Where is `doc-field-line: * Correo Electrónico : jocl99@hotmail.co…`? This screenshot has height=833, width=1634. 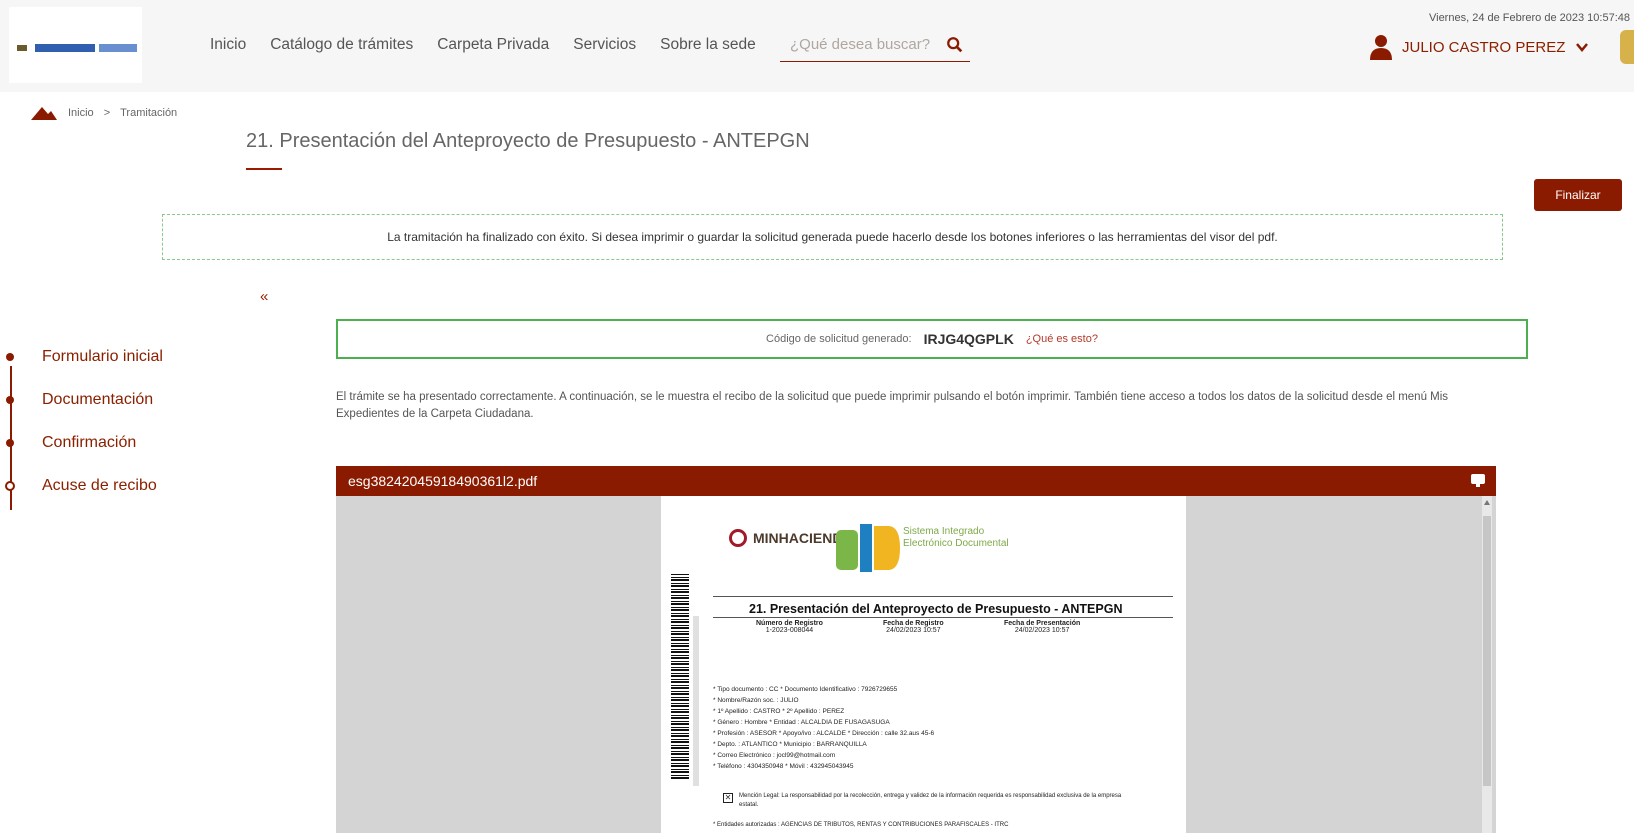 doc-field-line: * Correo Electrónico : jocl99@hotmail.co… is located at coordinates (774, 755).